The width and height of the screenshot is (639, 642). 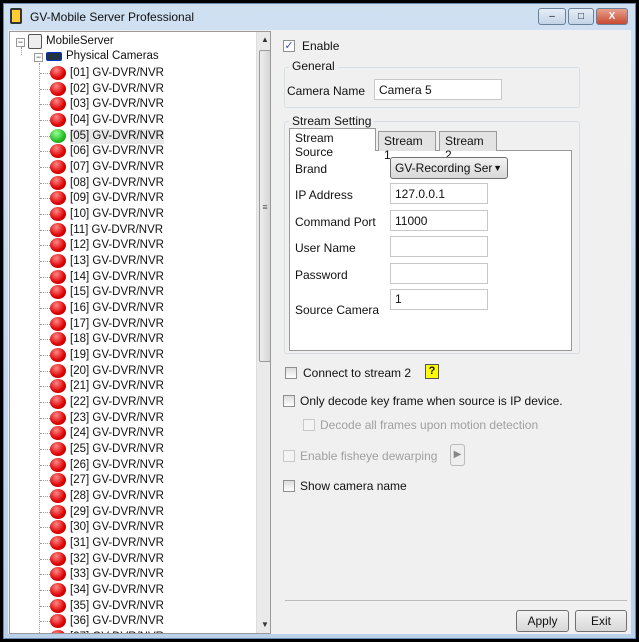 What do you see at coordinates (468, 146) in the screenshot?
I see `tab-stream-2: Stream 2` at bounding box center [468, 146].